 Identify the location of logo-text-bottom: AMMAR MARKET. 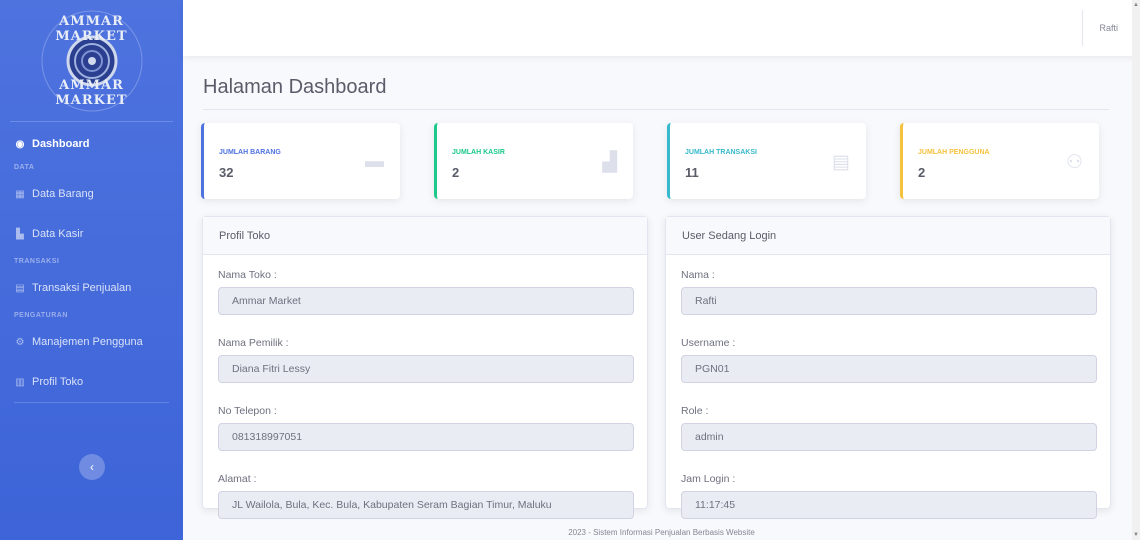
(91, 92).